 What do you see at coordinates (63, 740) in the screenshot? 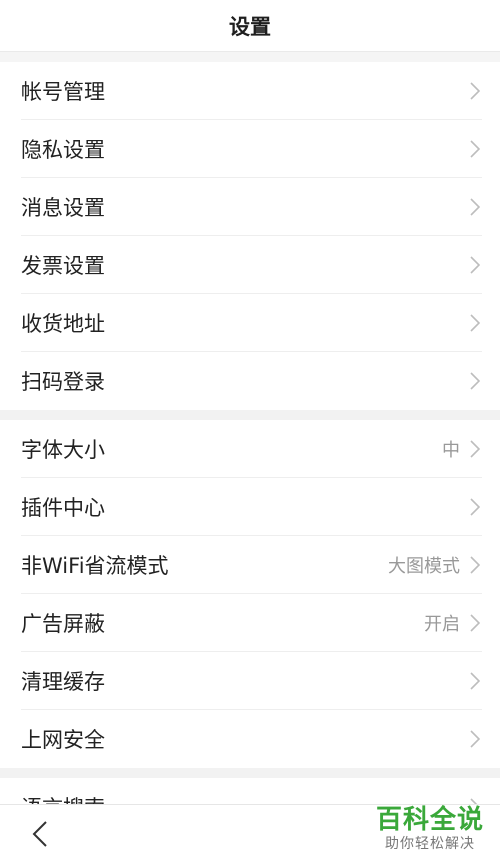
I see `settings-item-label: 上网安全` at bounding box center [63, 740].